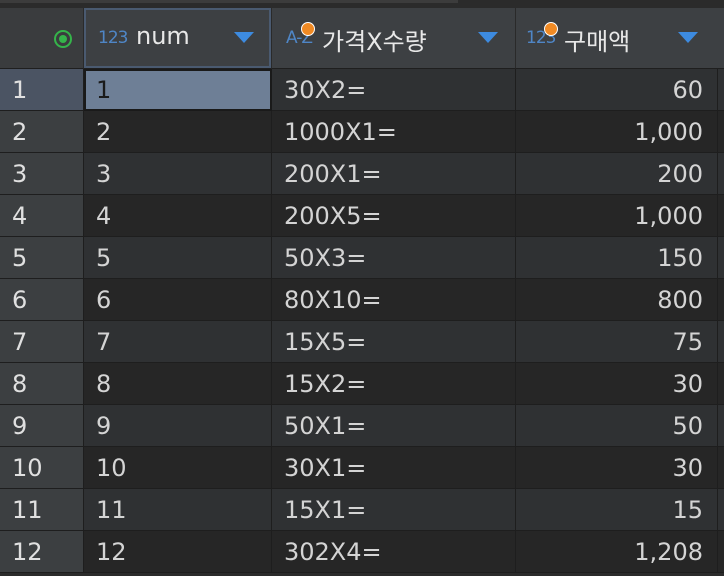 The width and height of the screenshot is (724, 576). What do you see at coordinates (178, 300) in the screenshot?
I see `cell-num: 6` at bounding box center [178, 300].